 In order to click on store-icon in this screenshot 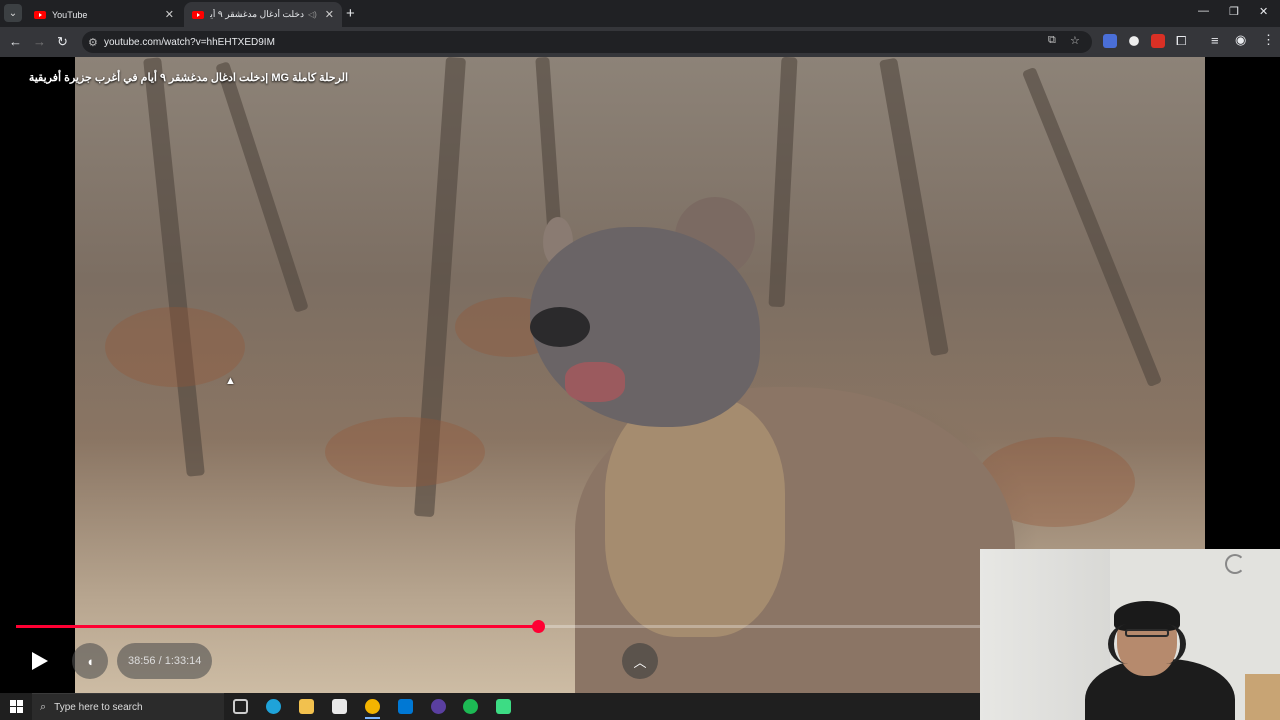, I will do `click(339, 706)`.